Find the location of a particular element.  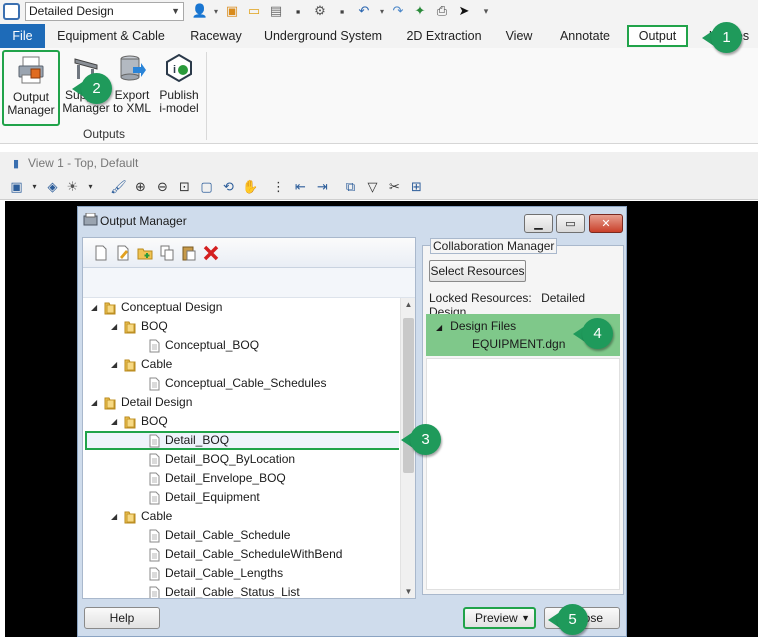

previous-view-icon: ⇤ is located at coordinates (300, 186).